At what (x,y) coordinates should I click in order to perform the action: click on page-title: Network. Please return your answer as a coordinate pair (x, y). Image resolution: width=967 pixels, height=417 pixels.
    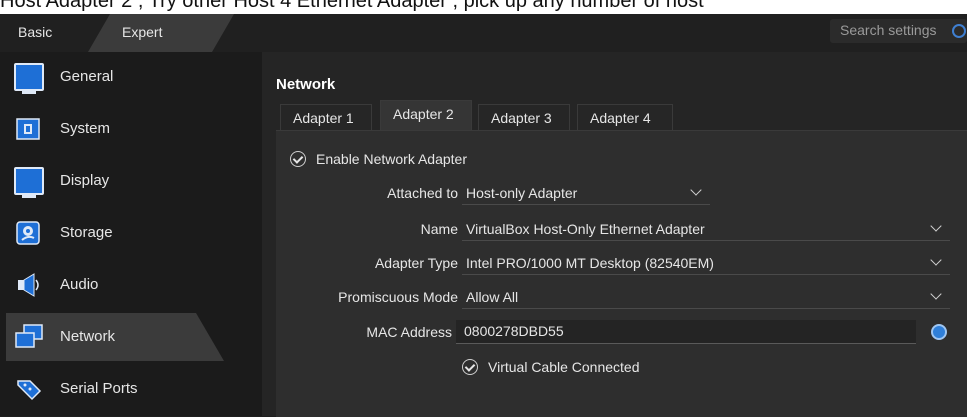
    Looking at the image, I should click on (306, 84).